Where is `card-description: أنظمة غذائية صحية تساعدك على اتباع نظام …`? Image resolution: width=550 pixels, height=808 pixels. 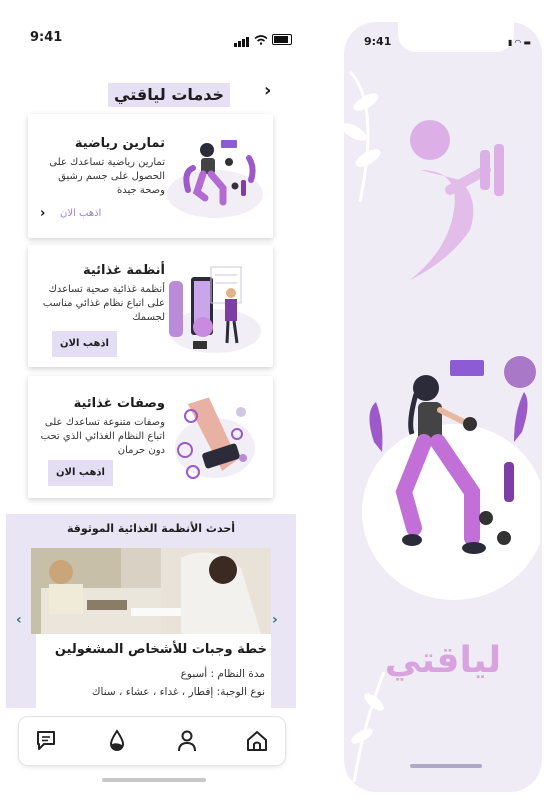 card-description: أنظمة غذائية صحية تساعدك على اتباع نظام … is located at coordinates (103, 303).